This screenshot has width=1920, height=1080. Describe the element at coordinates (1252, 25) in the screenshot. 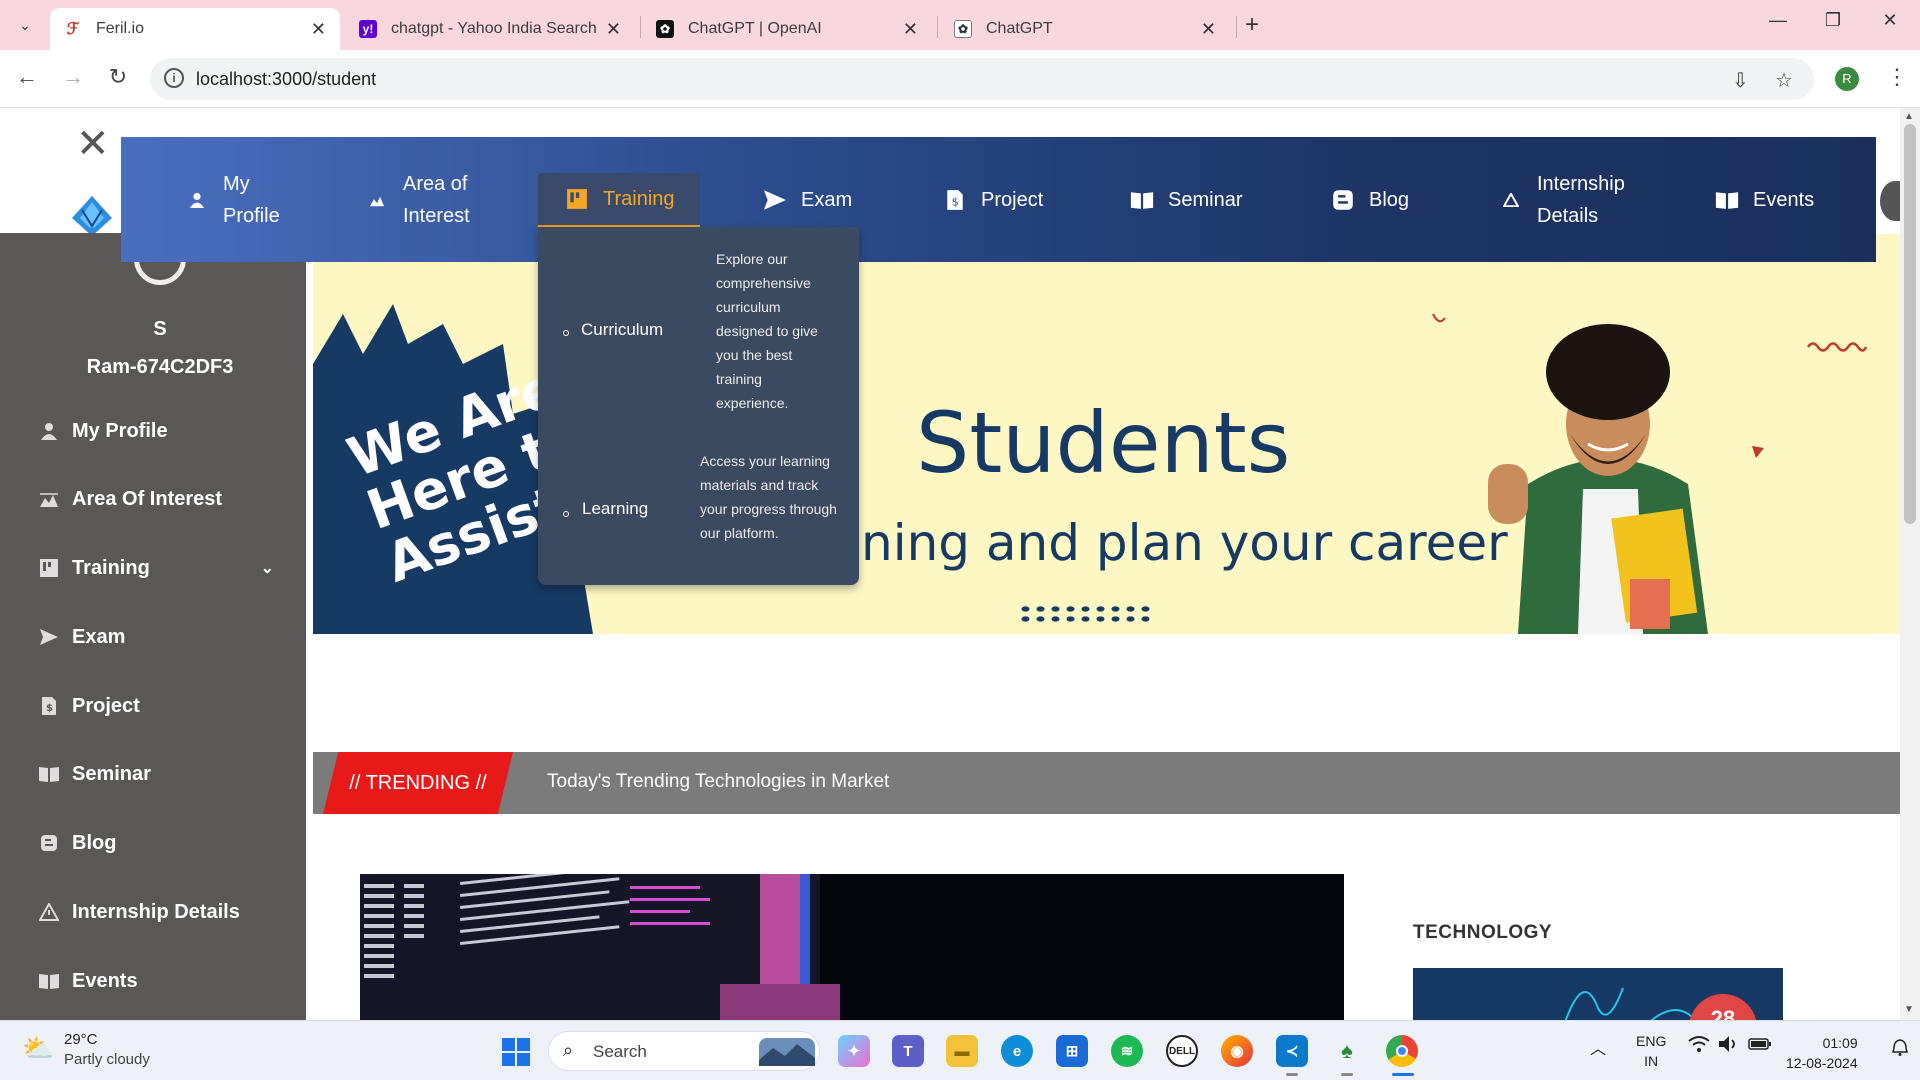

I see `new-tab-icon: +` at that location.